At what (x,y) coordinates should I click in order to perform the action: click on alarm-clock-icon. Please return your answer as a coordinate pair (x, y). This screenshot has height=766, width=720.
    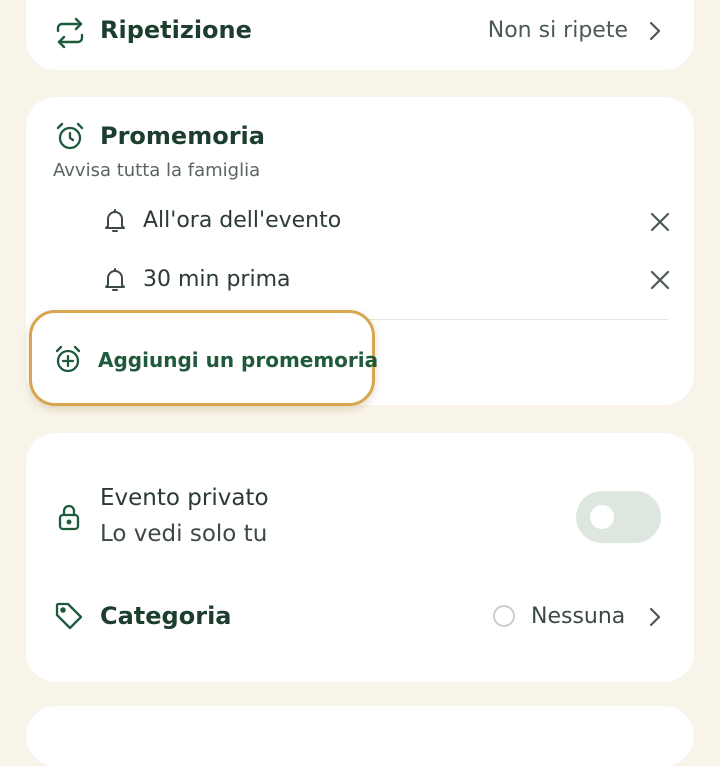
    Looking at the image, I should click on (70, 139).